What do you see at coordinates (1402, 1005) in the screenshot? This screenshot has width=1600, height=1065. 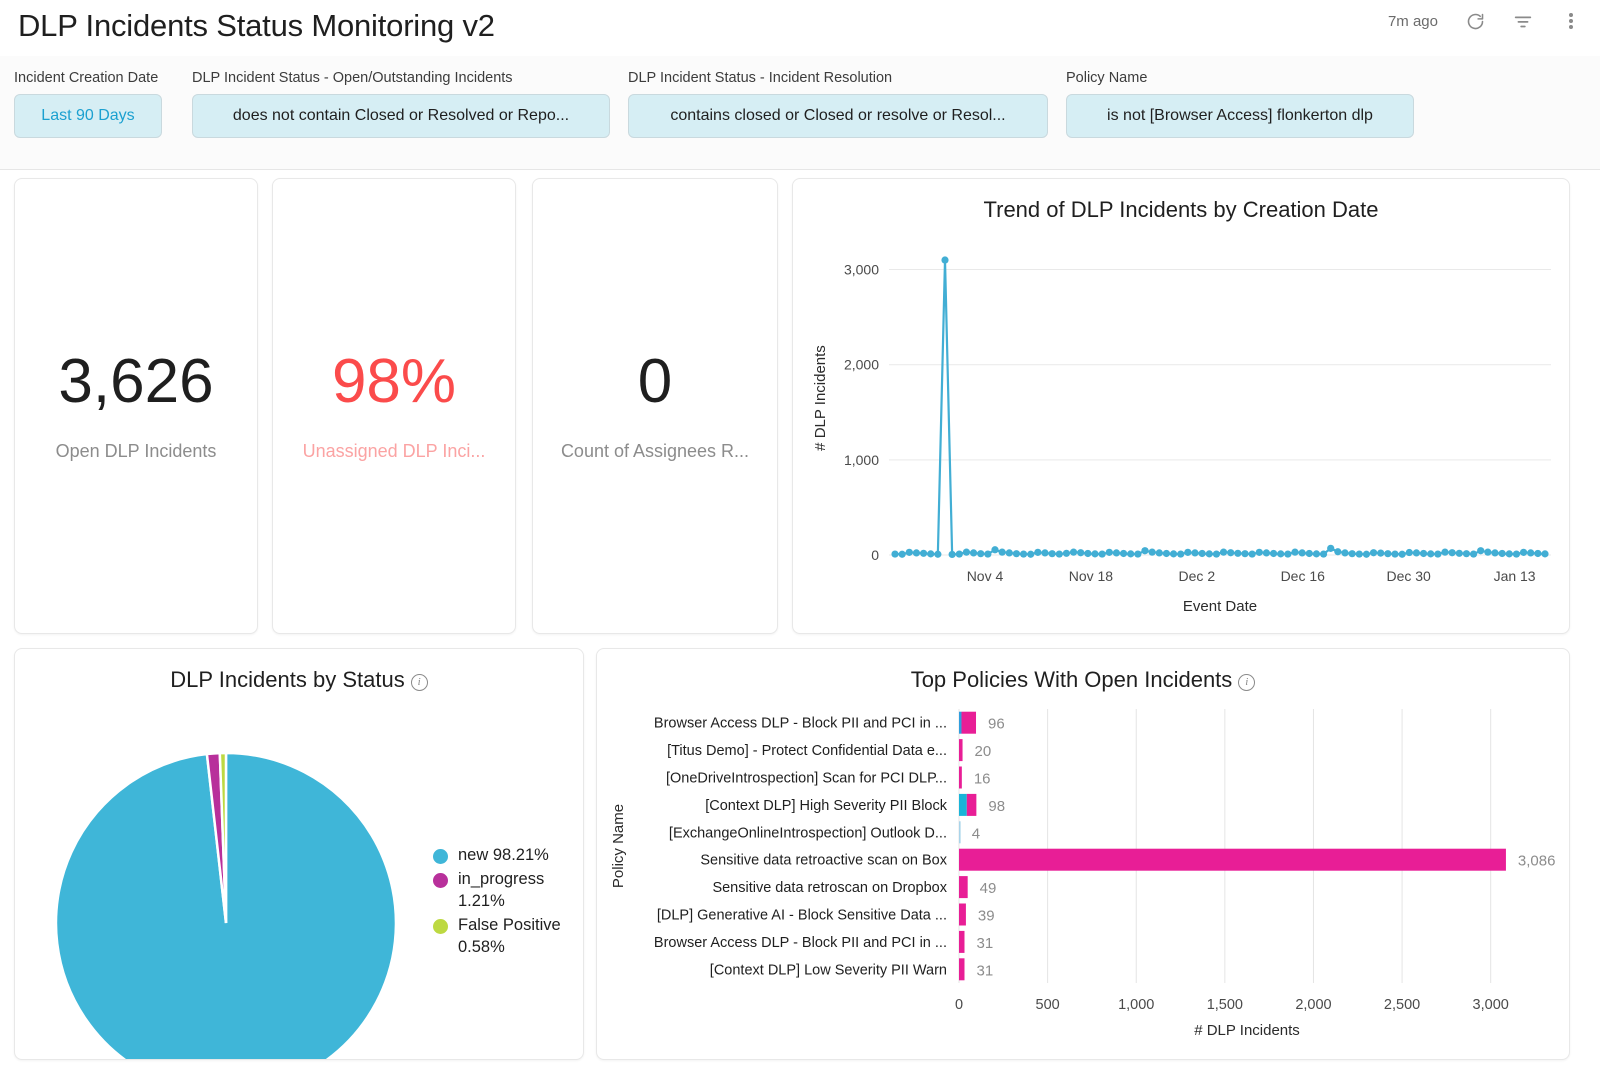 I see `svg-text: 2,500` at bounding box center [1402, 1005].